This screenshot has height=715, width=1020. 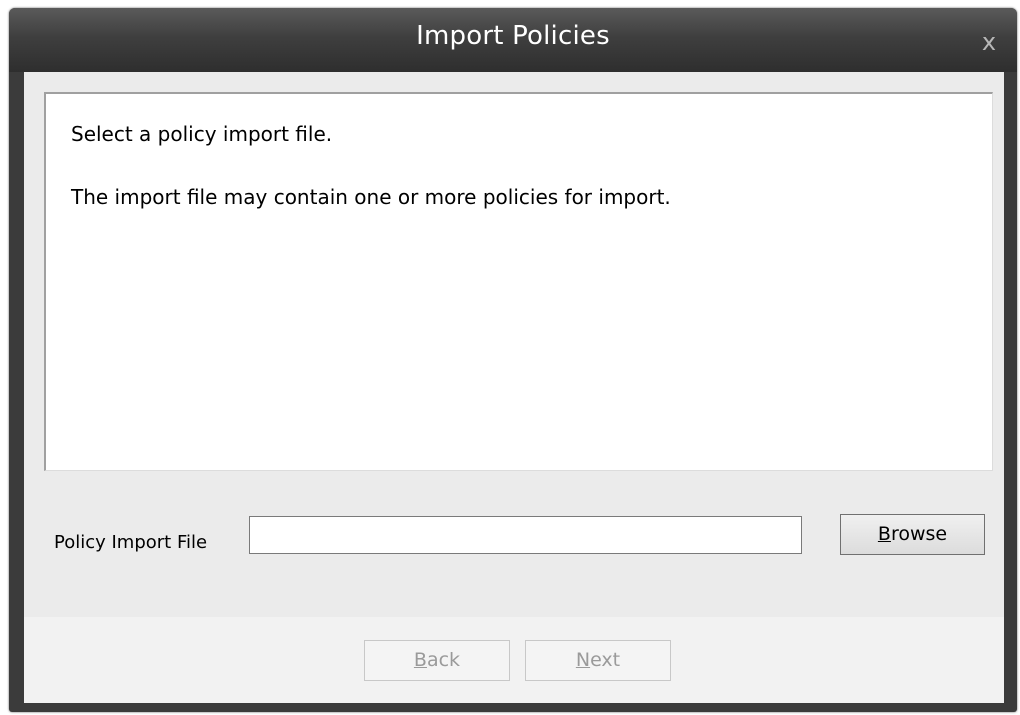 What do you see at coordinates (884, 534) in the screenshot?
I see `browse-mnemonic: B` at bounding box center [884, 534].